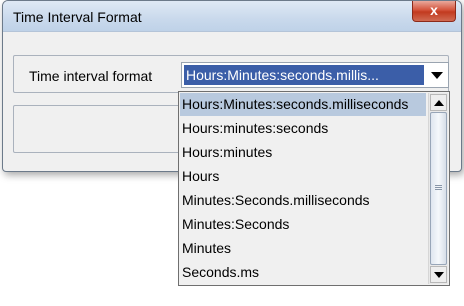 This screenshot has width=464, height=306. I want to click on close-icon: x, so click(434, 10).